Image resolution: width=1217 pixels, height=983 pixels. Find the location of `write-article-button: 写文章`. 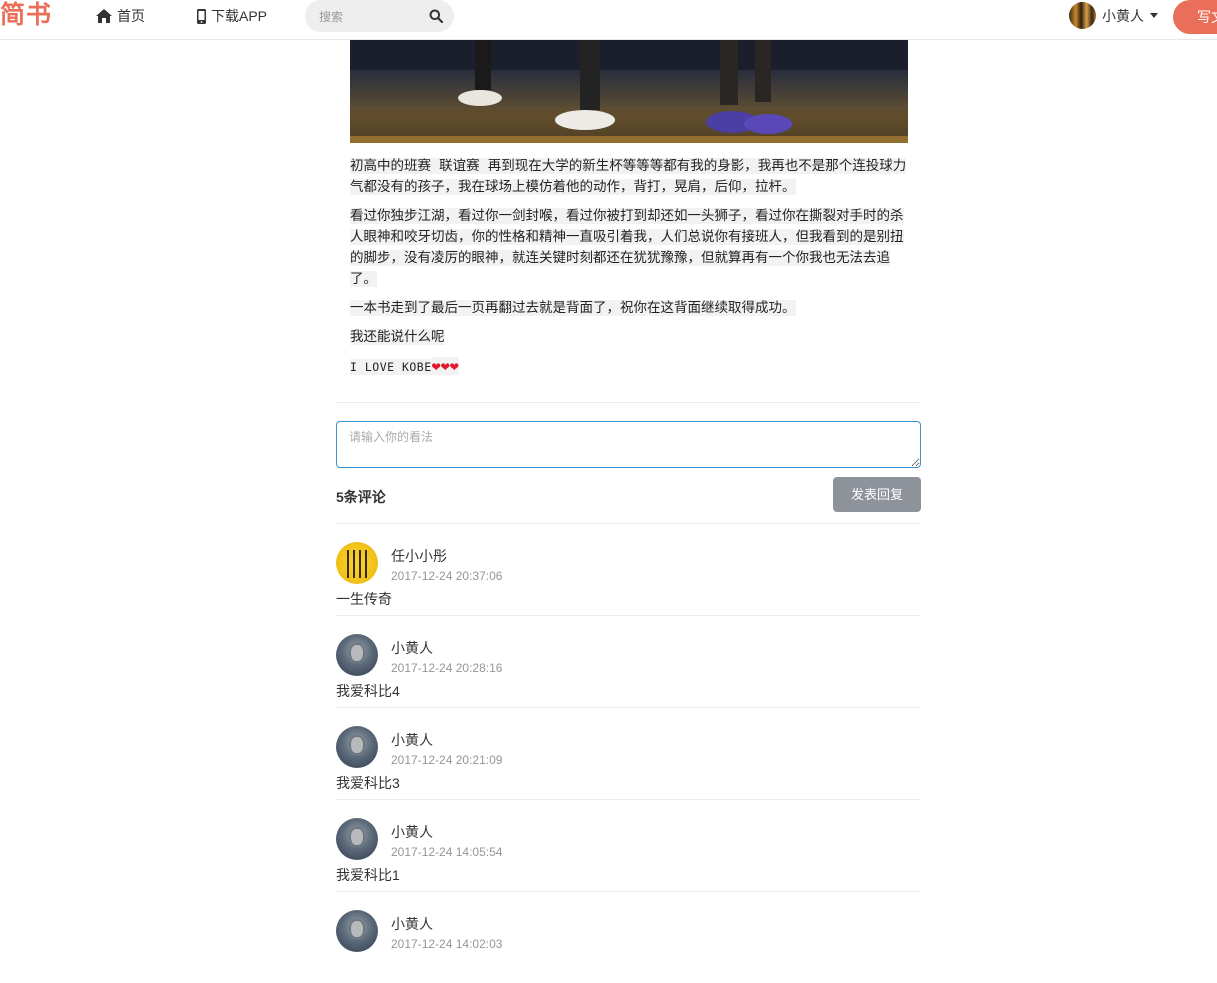

write-article-button: 写文章 is located at coordinates (1195, 17).